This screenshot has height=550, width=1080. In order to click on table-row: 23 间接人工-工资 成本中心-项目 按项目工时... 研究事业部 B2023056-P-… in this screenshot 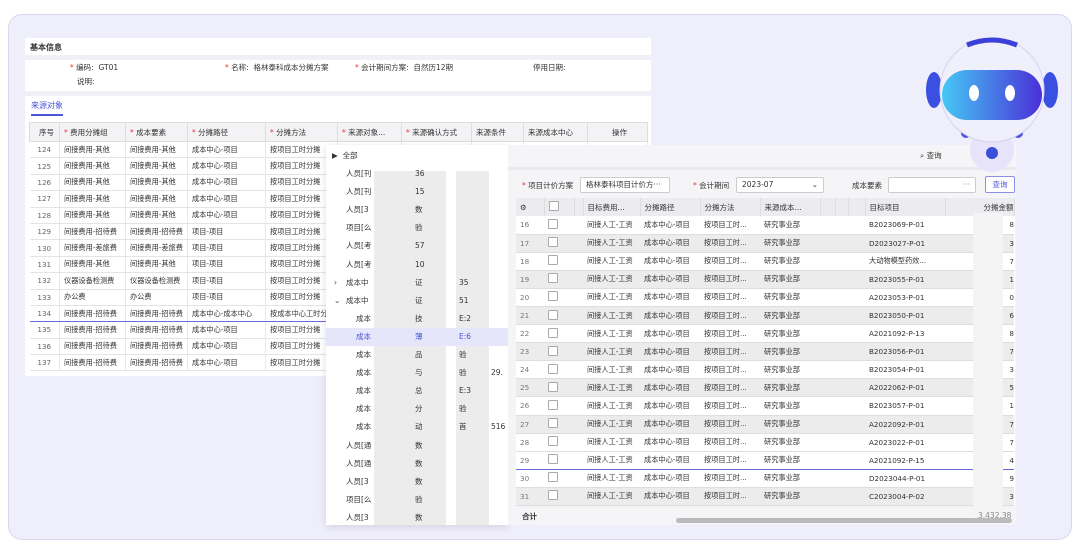, I will do `click(765, 352)`.